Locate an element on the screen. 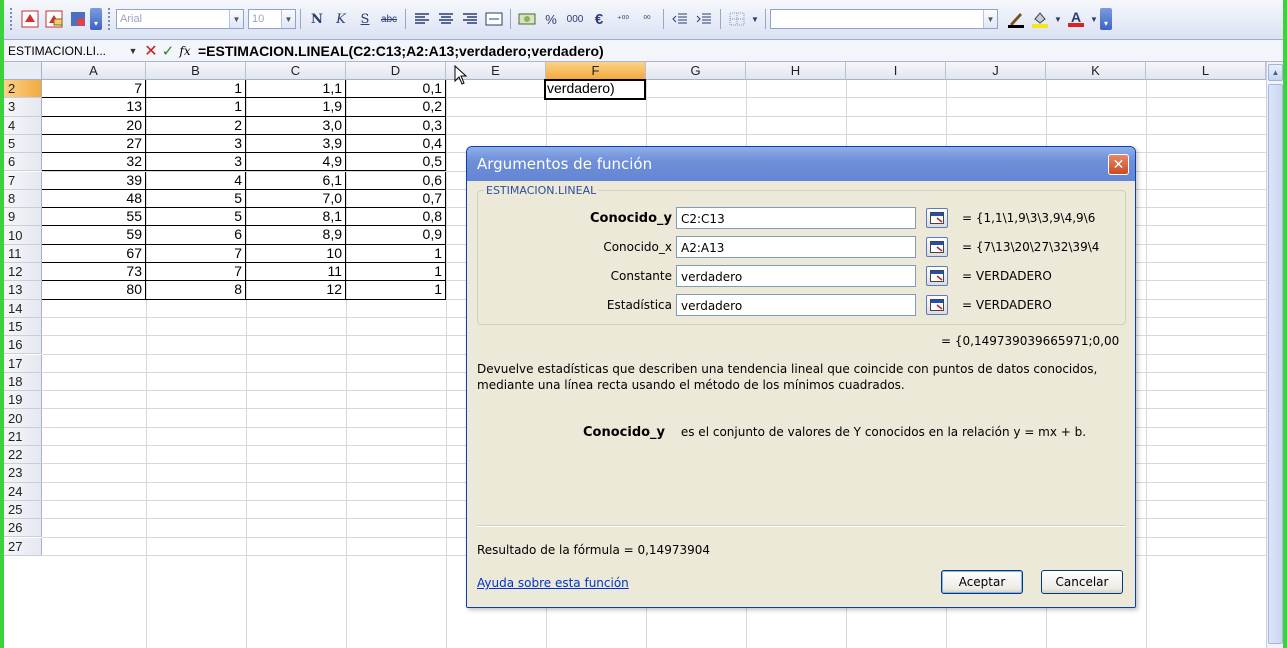  estadistica-input: verdadero is located at coordinates (796, 305).